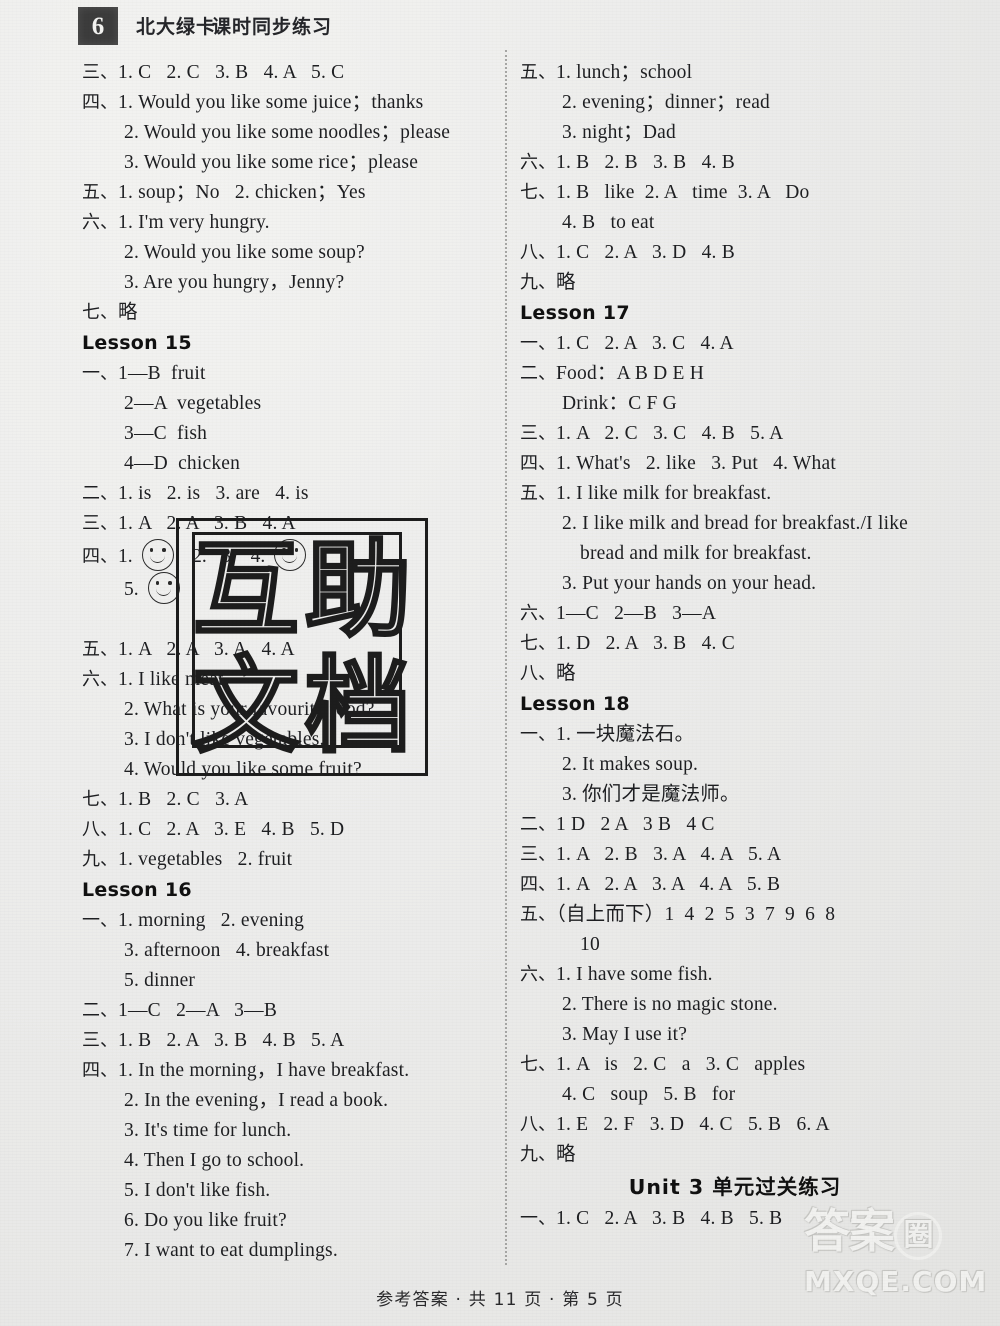  Describe the element at coordinates (683, 192) in the screenshot. I see `answer-text: 1. B like 2. A time 3. A Do` at that location.